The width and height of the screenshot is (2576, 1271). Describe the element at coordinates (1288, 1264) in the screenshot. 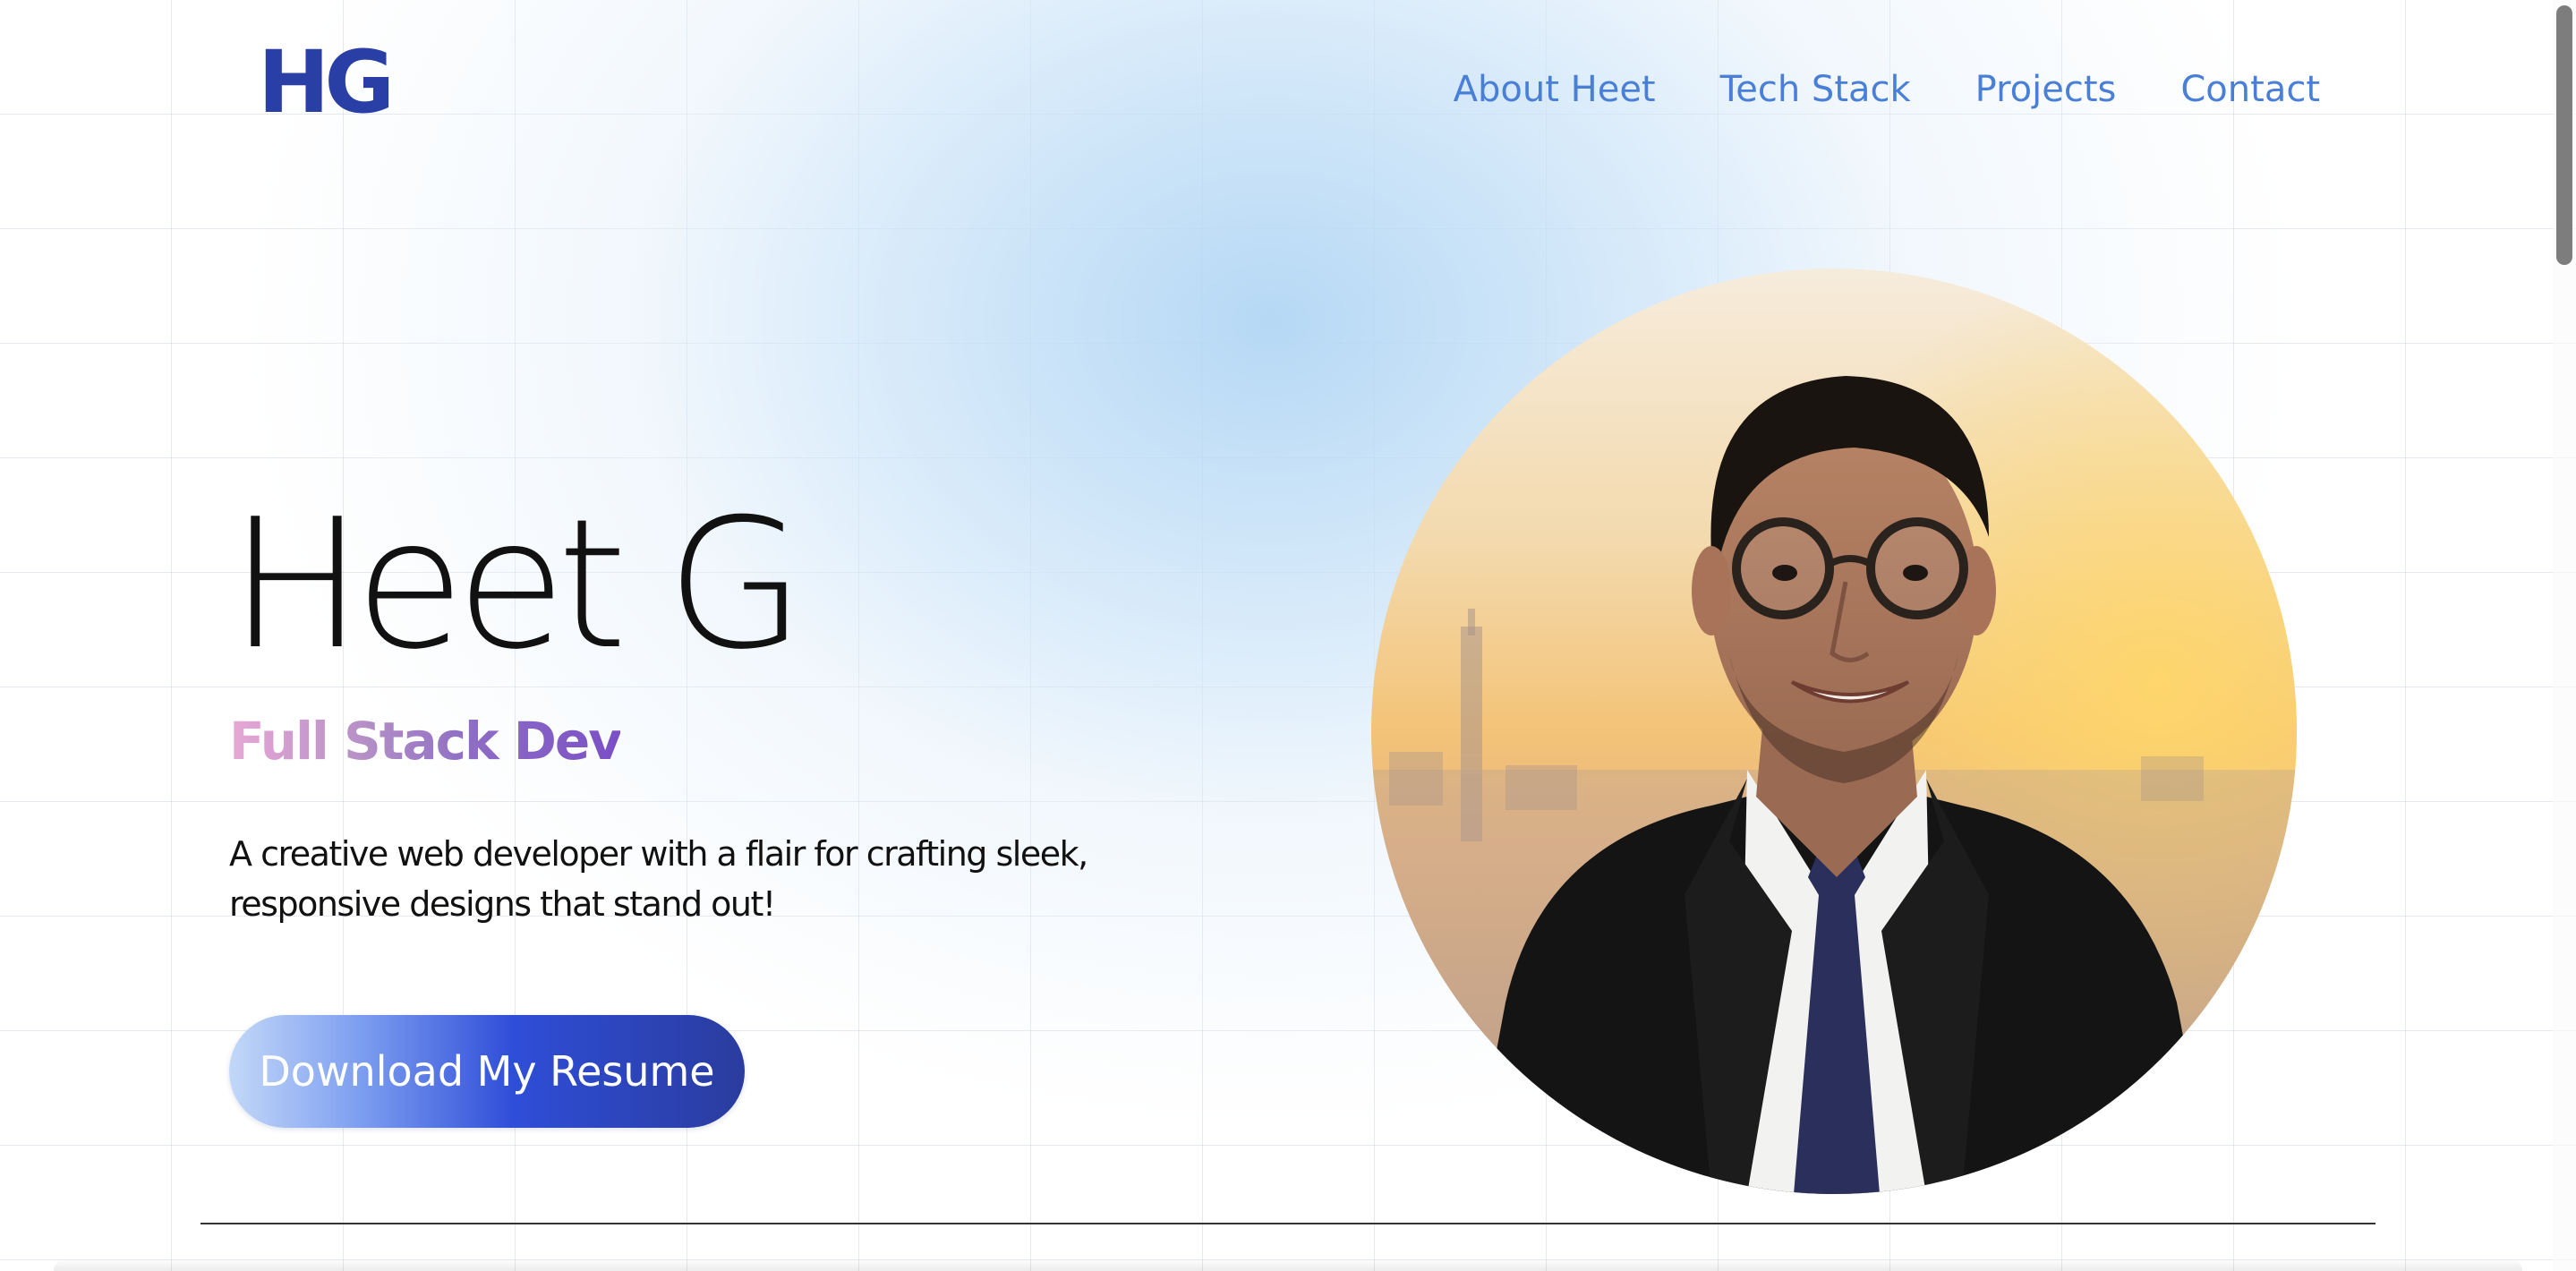

I see `next-section-edge` at that location.